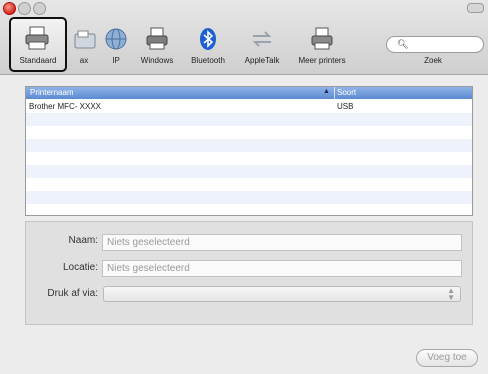 This screenshot has height=374, width=488. I want to click on naam-field: Niets geselecteerd, so click(282, 242).